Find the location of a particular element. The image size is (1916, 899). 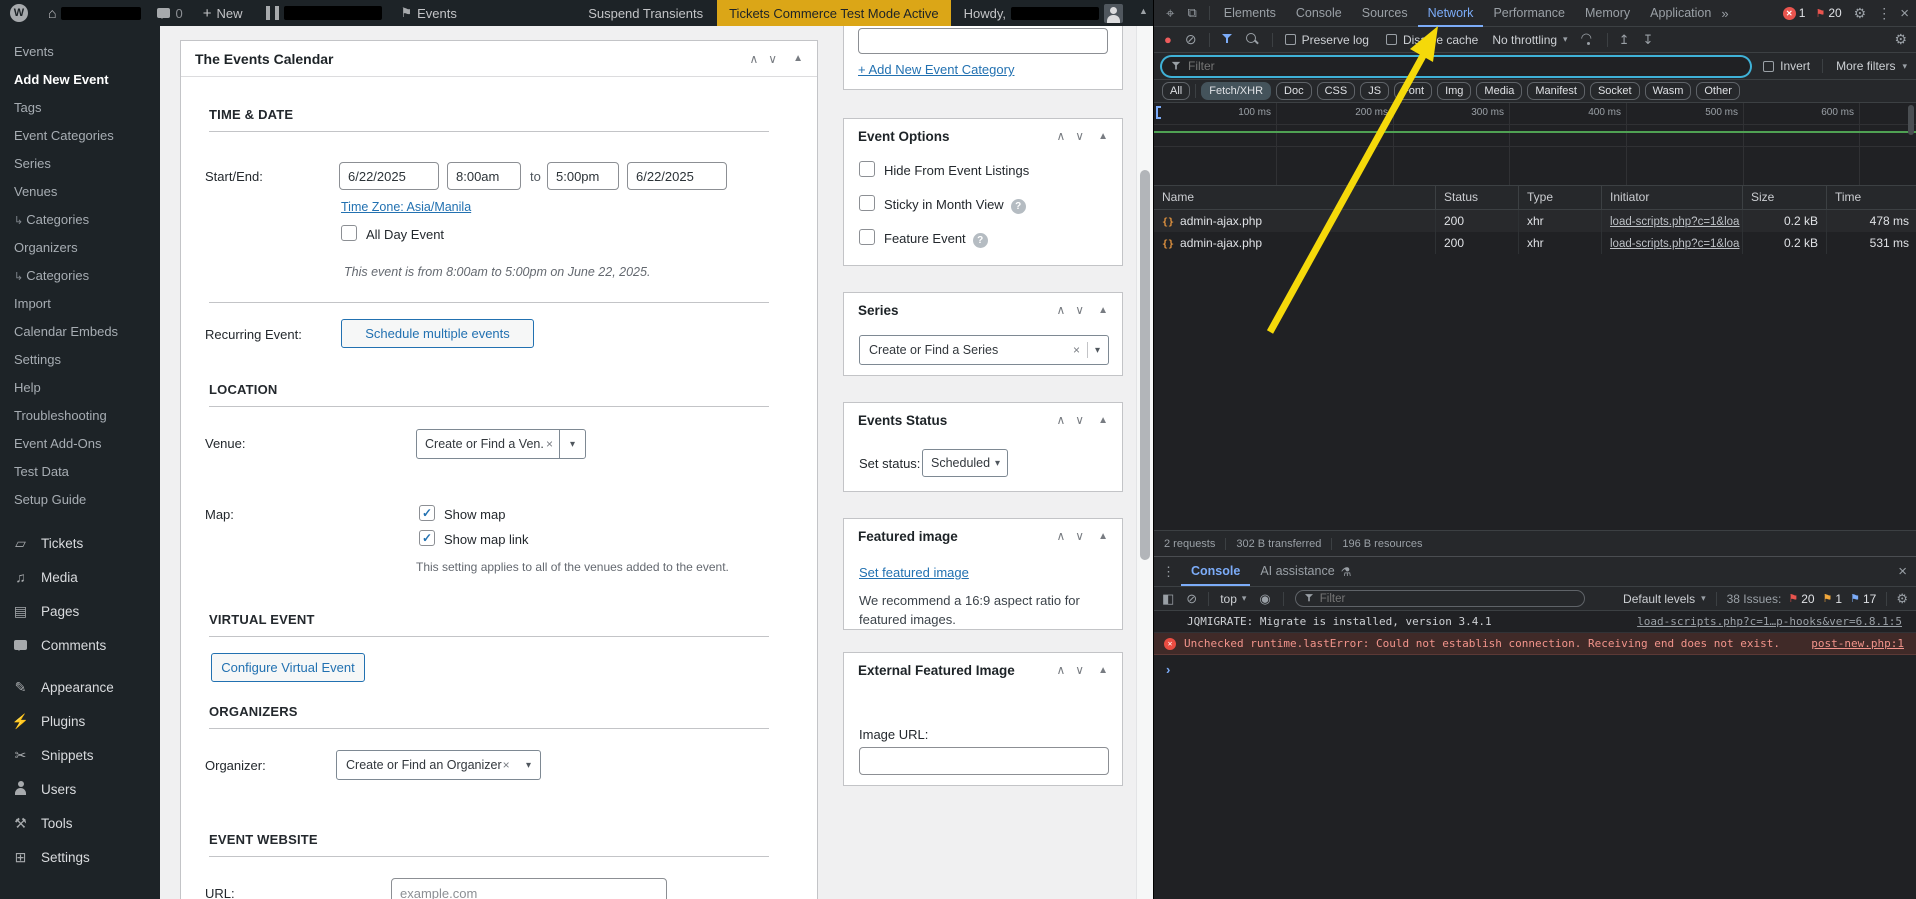

chip-manifest: Manifest is located at coordinates (1556, 91).